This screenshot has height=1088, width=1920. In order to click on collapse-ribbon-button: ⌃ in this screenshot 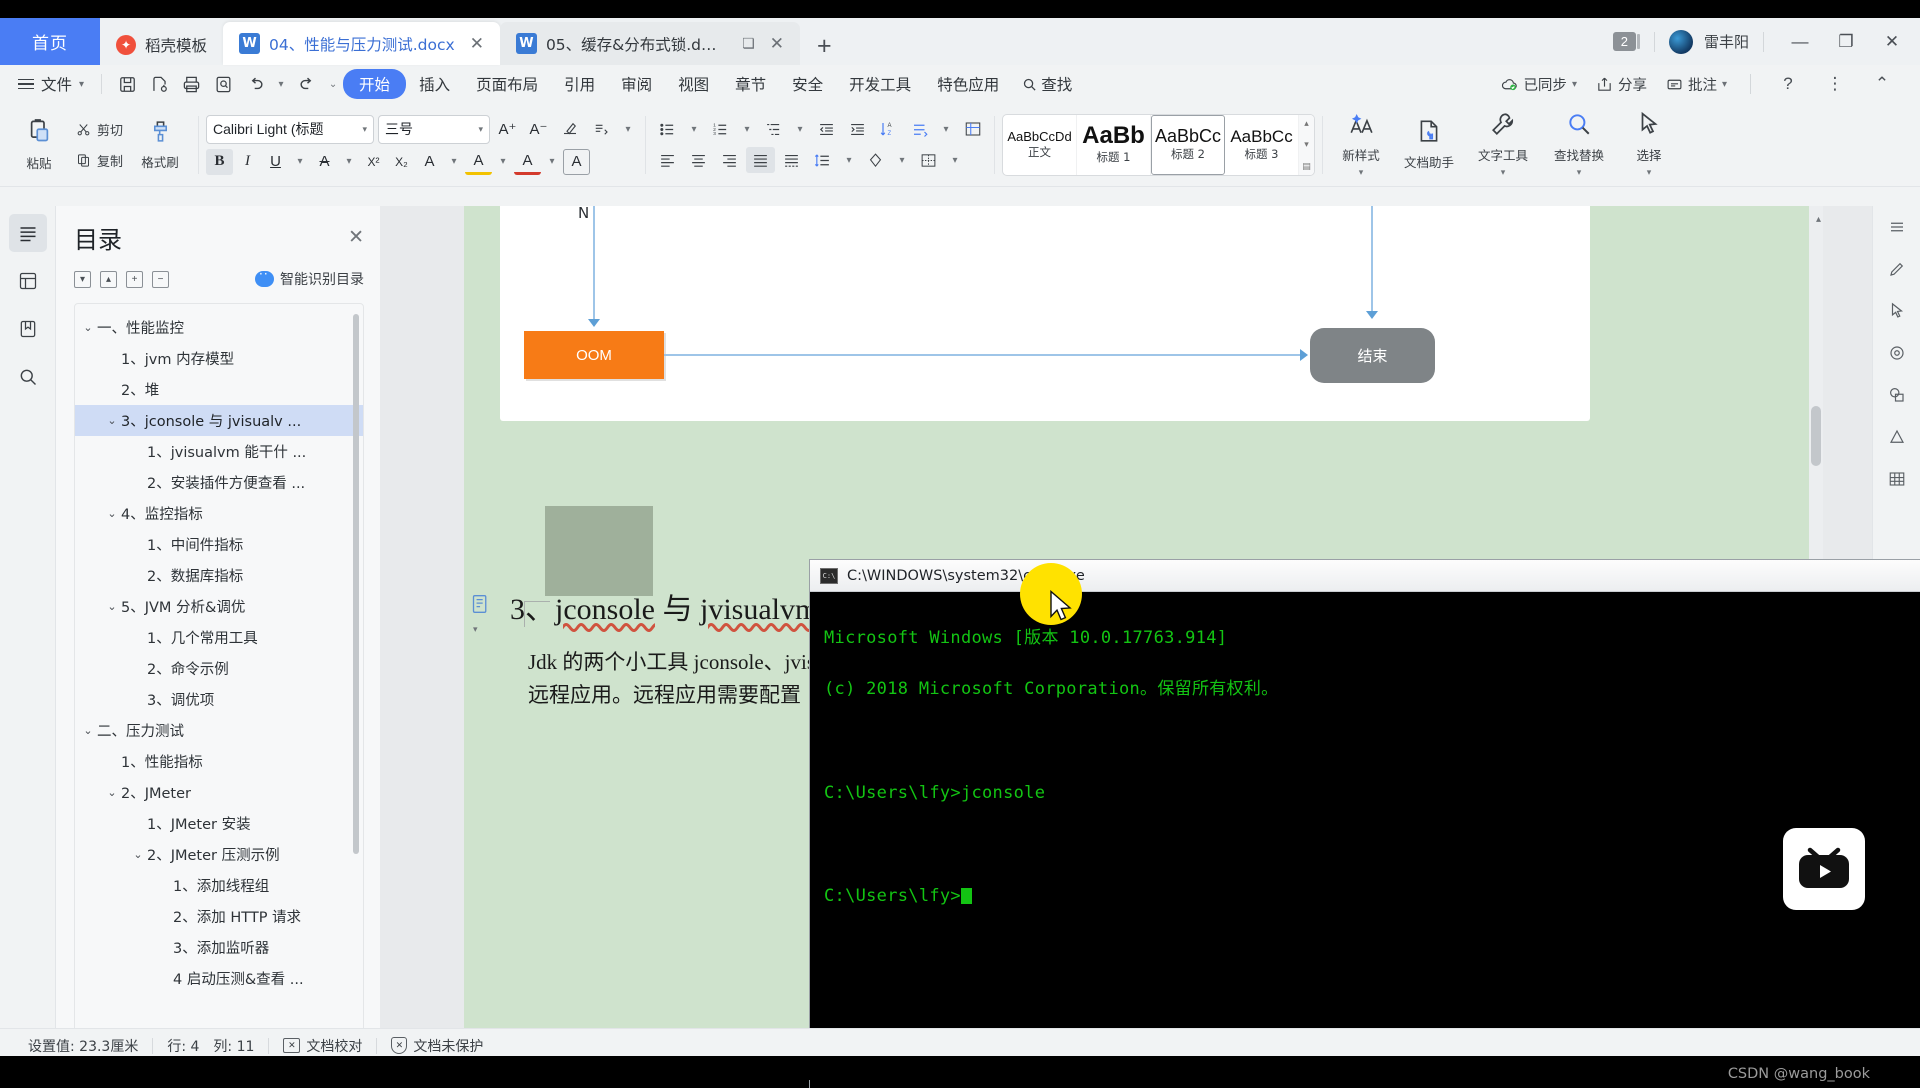, I will do `click(1882, 84)`.